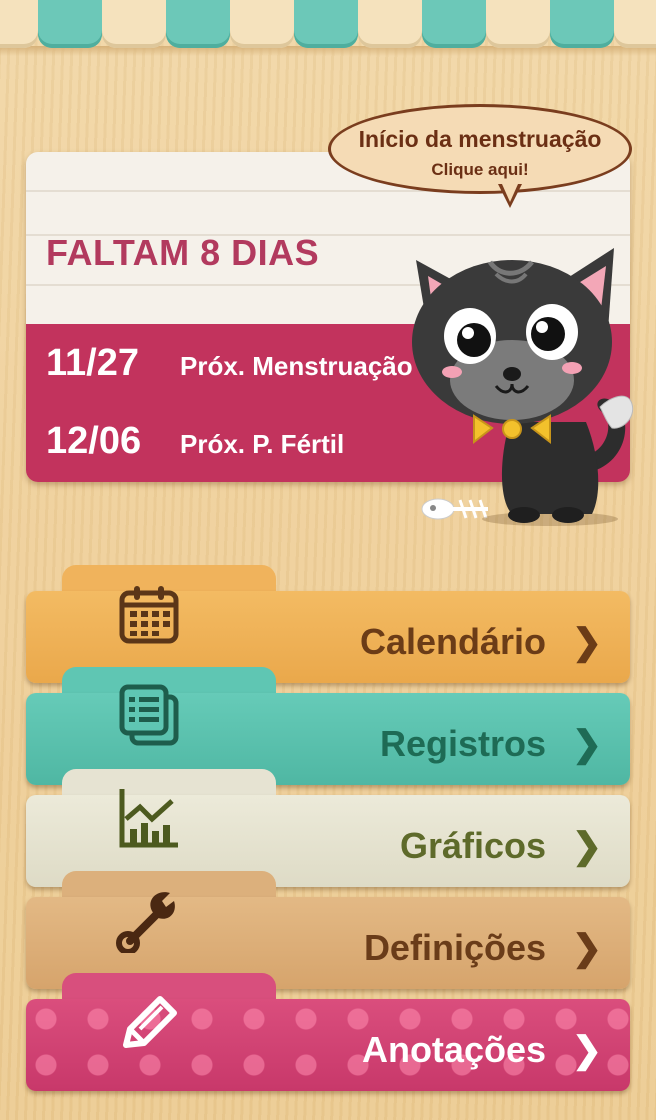  I want to click on menu-item-settings-label: Definições, so click(454, 947).